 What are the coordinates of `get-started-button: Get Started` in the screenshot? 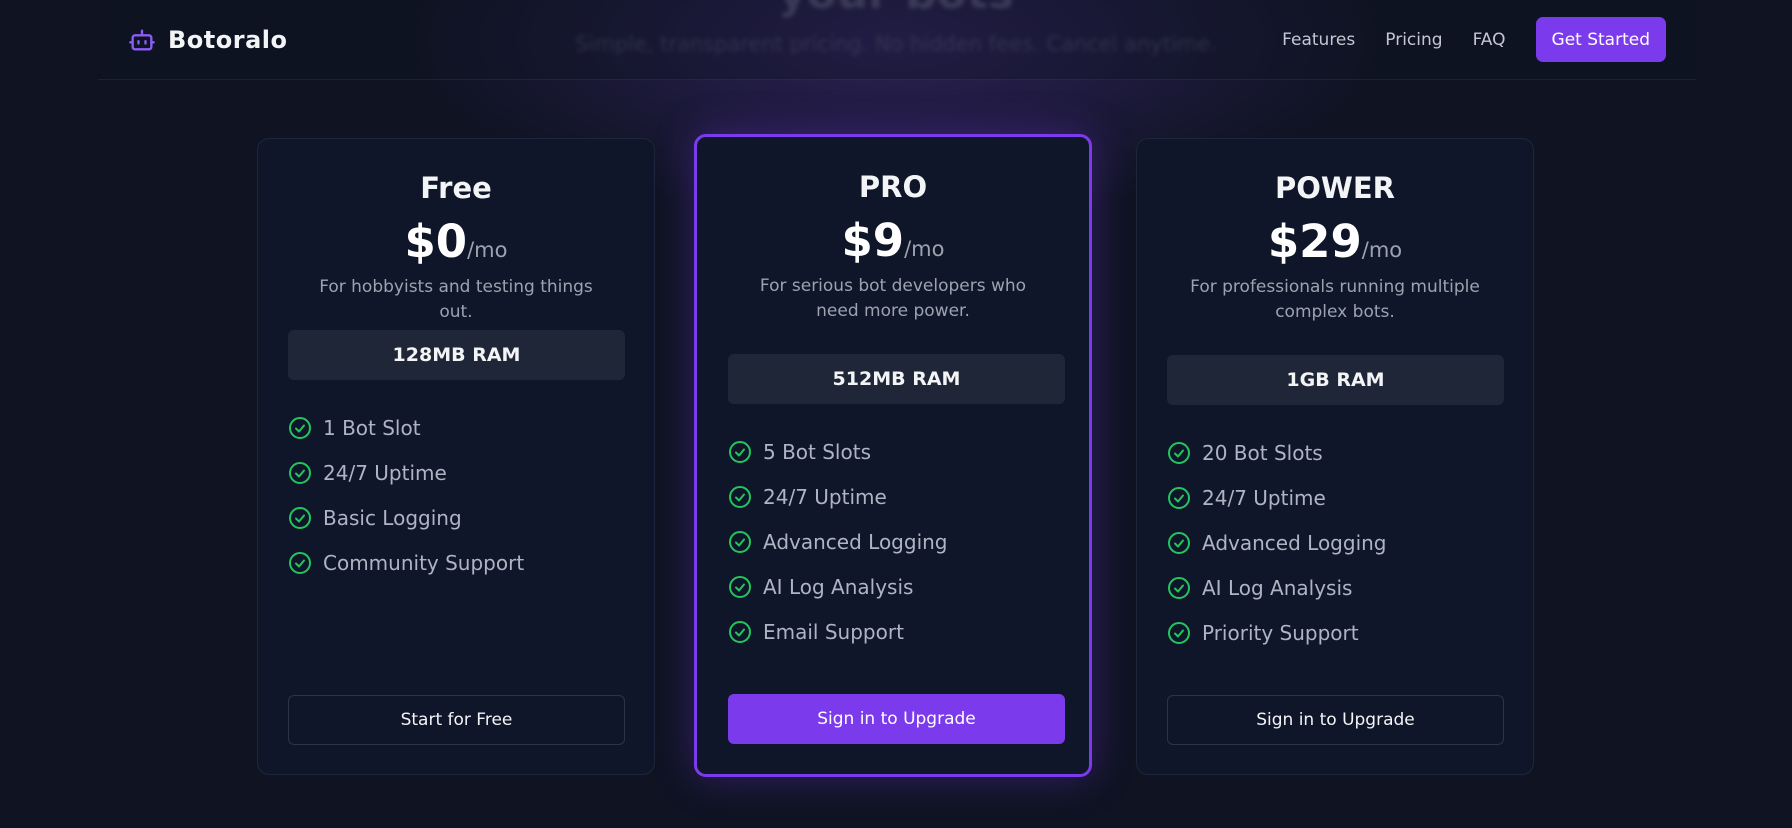 It's located at (1600, 39).